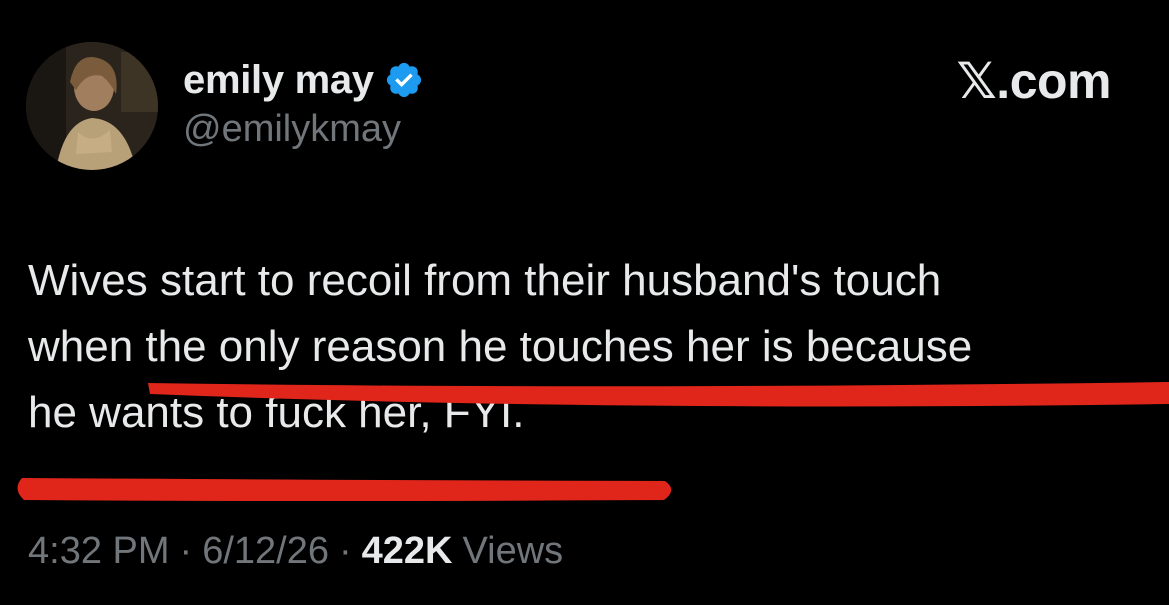 The width and height of the screenshot is (1169, 605). I want to click on author-handle: @emilykmay, so click(292, 129).